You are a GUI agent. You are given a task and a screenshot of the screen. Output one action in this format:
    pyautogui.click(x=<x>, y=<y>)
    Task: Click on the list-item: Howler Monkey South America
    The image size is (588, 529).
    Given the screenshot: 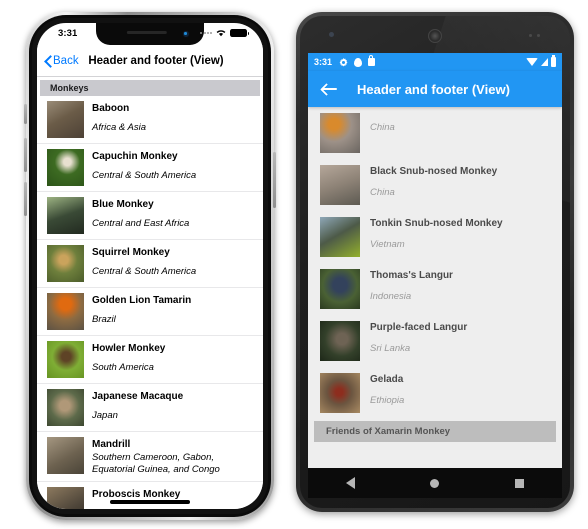 What is the action you would take?
    pyautogui.click(x=150, y=360)
    